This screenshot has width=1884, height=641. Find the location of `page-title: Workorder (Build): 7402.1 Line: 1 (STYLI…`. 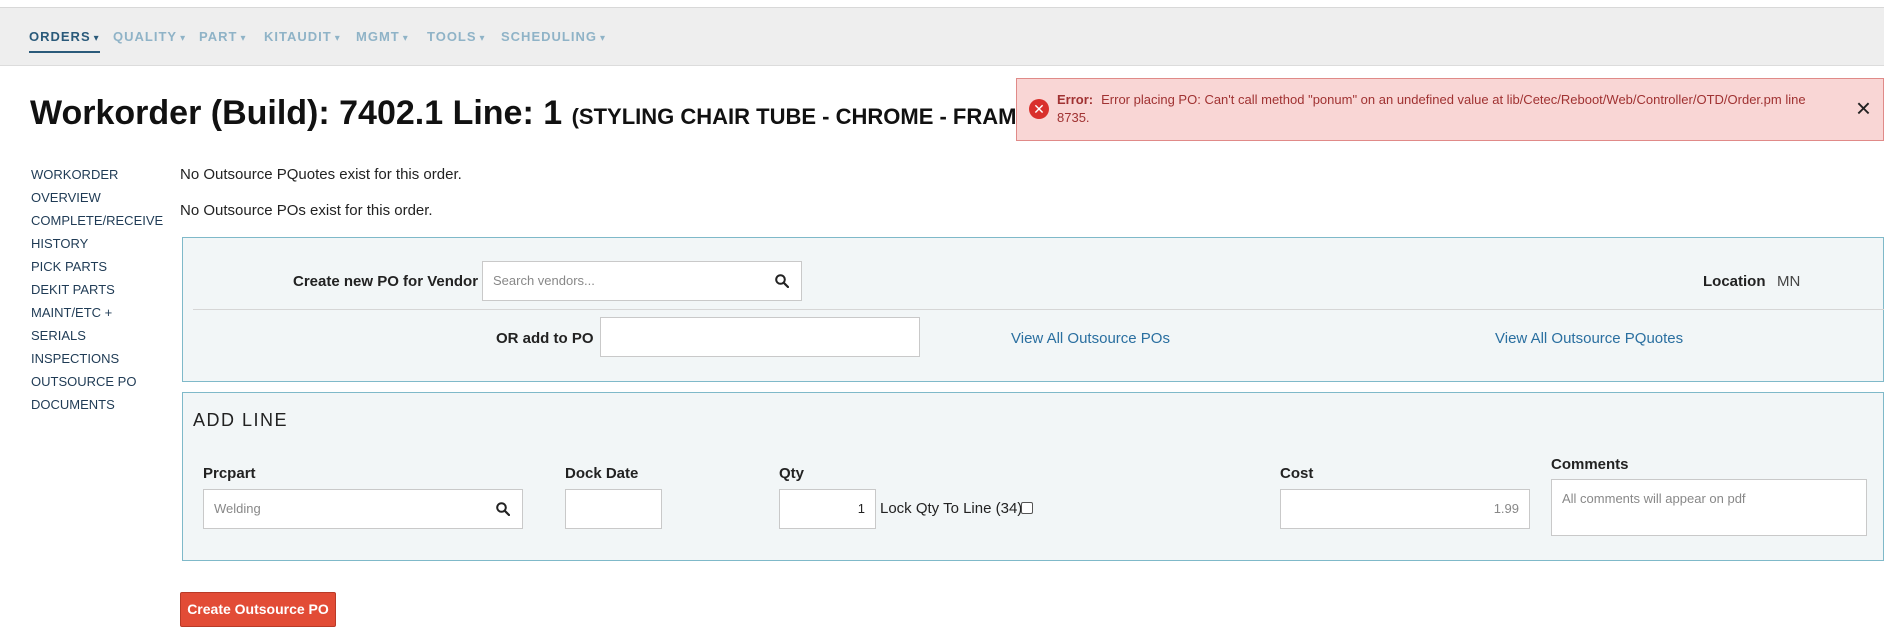

page-title: Workorder (Build): 7402.1 Line: 1 (STYLI… is located at coordinates (534, 113).